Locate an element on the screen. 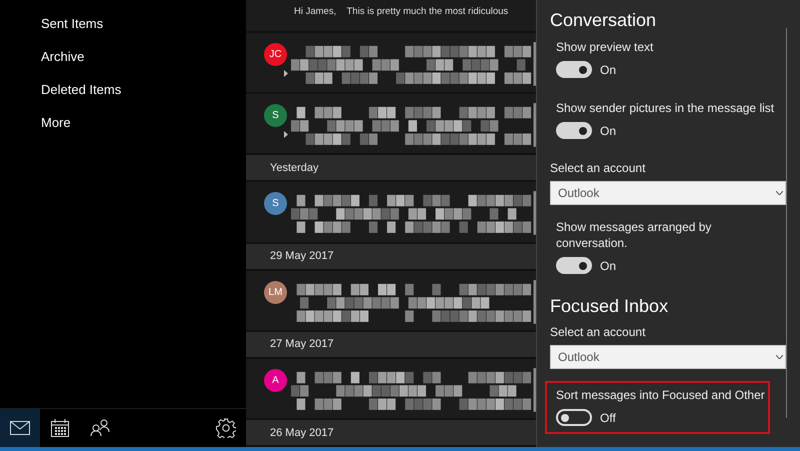 This screenshot has height=451, width=800. calendar-icon is located at coordinates (60, 428).